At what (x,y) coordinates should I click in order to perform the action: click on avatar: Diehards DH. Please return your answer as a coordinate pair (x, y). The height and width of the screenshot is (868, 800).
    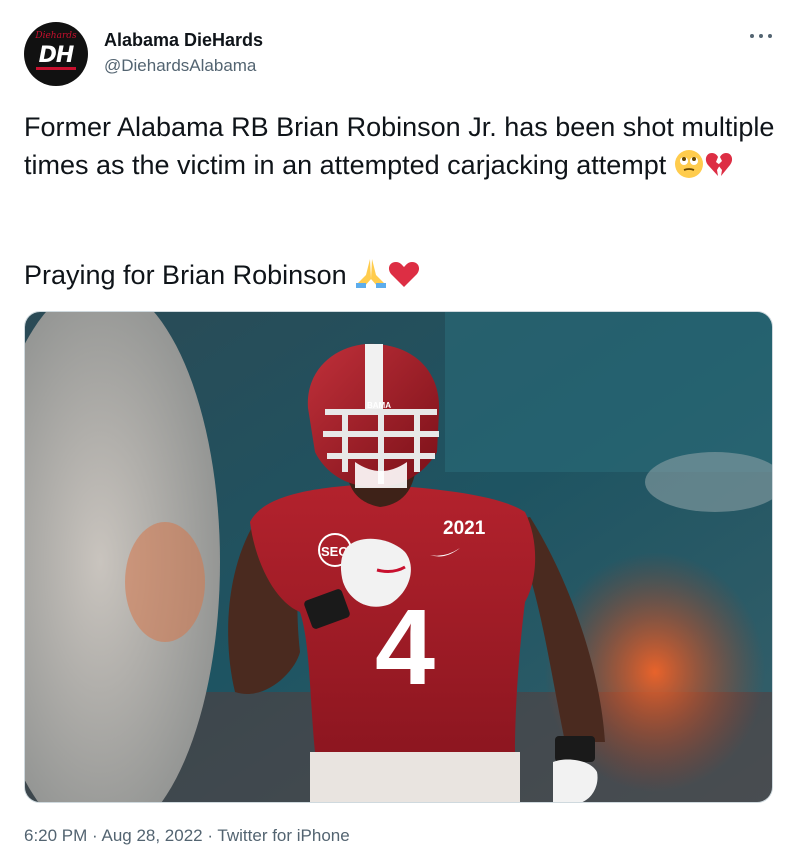
    Looking at the image, I should click on (56, 54).